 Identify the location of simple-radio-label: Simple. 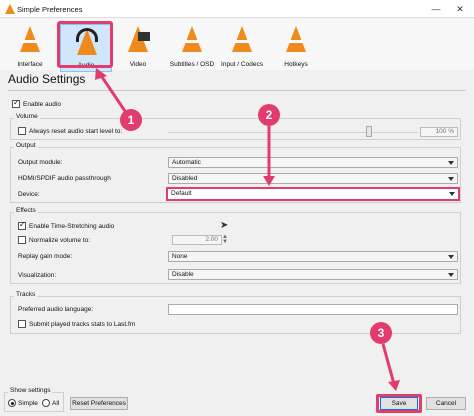
(28, 403).